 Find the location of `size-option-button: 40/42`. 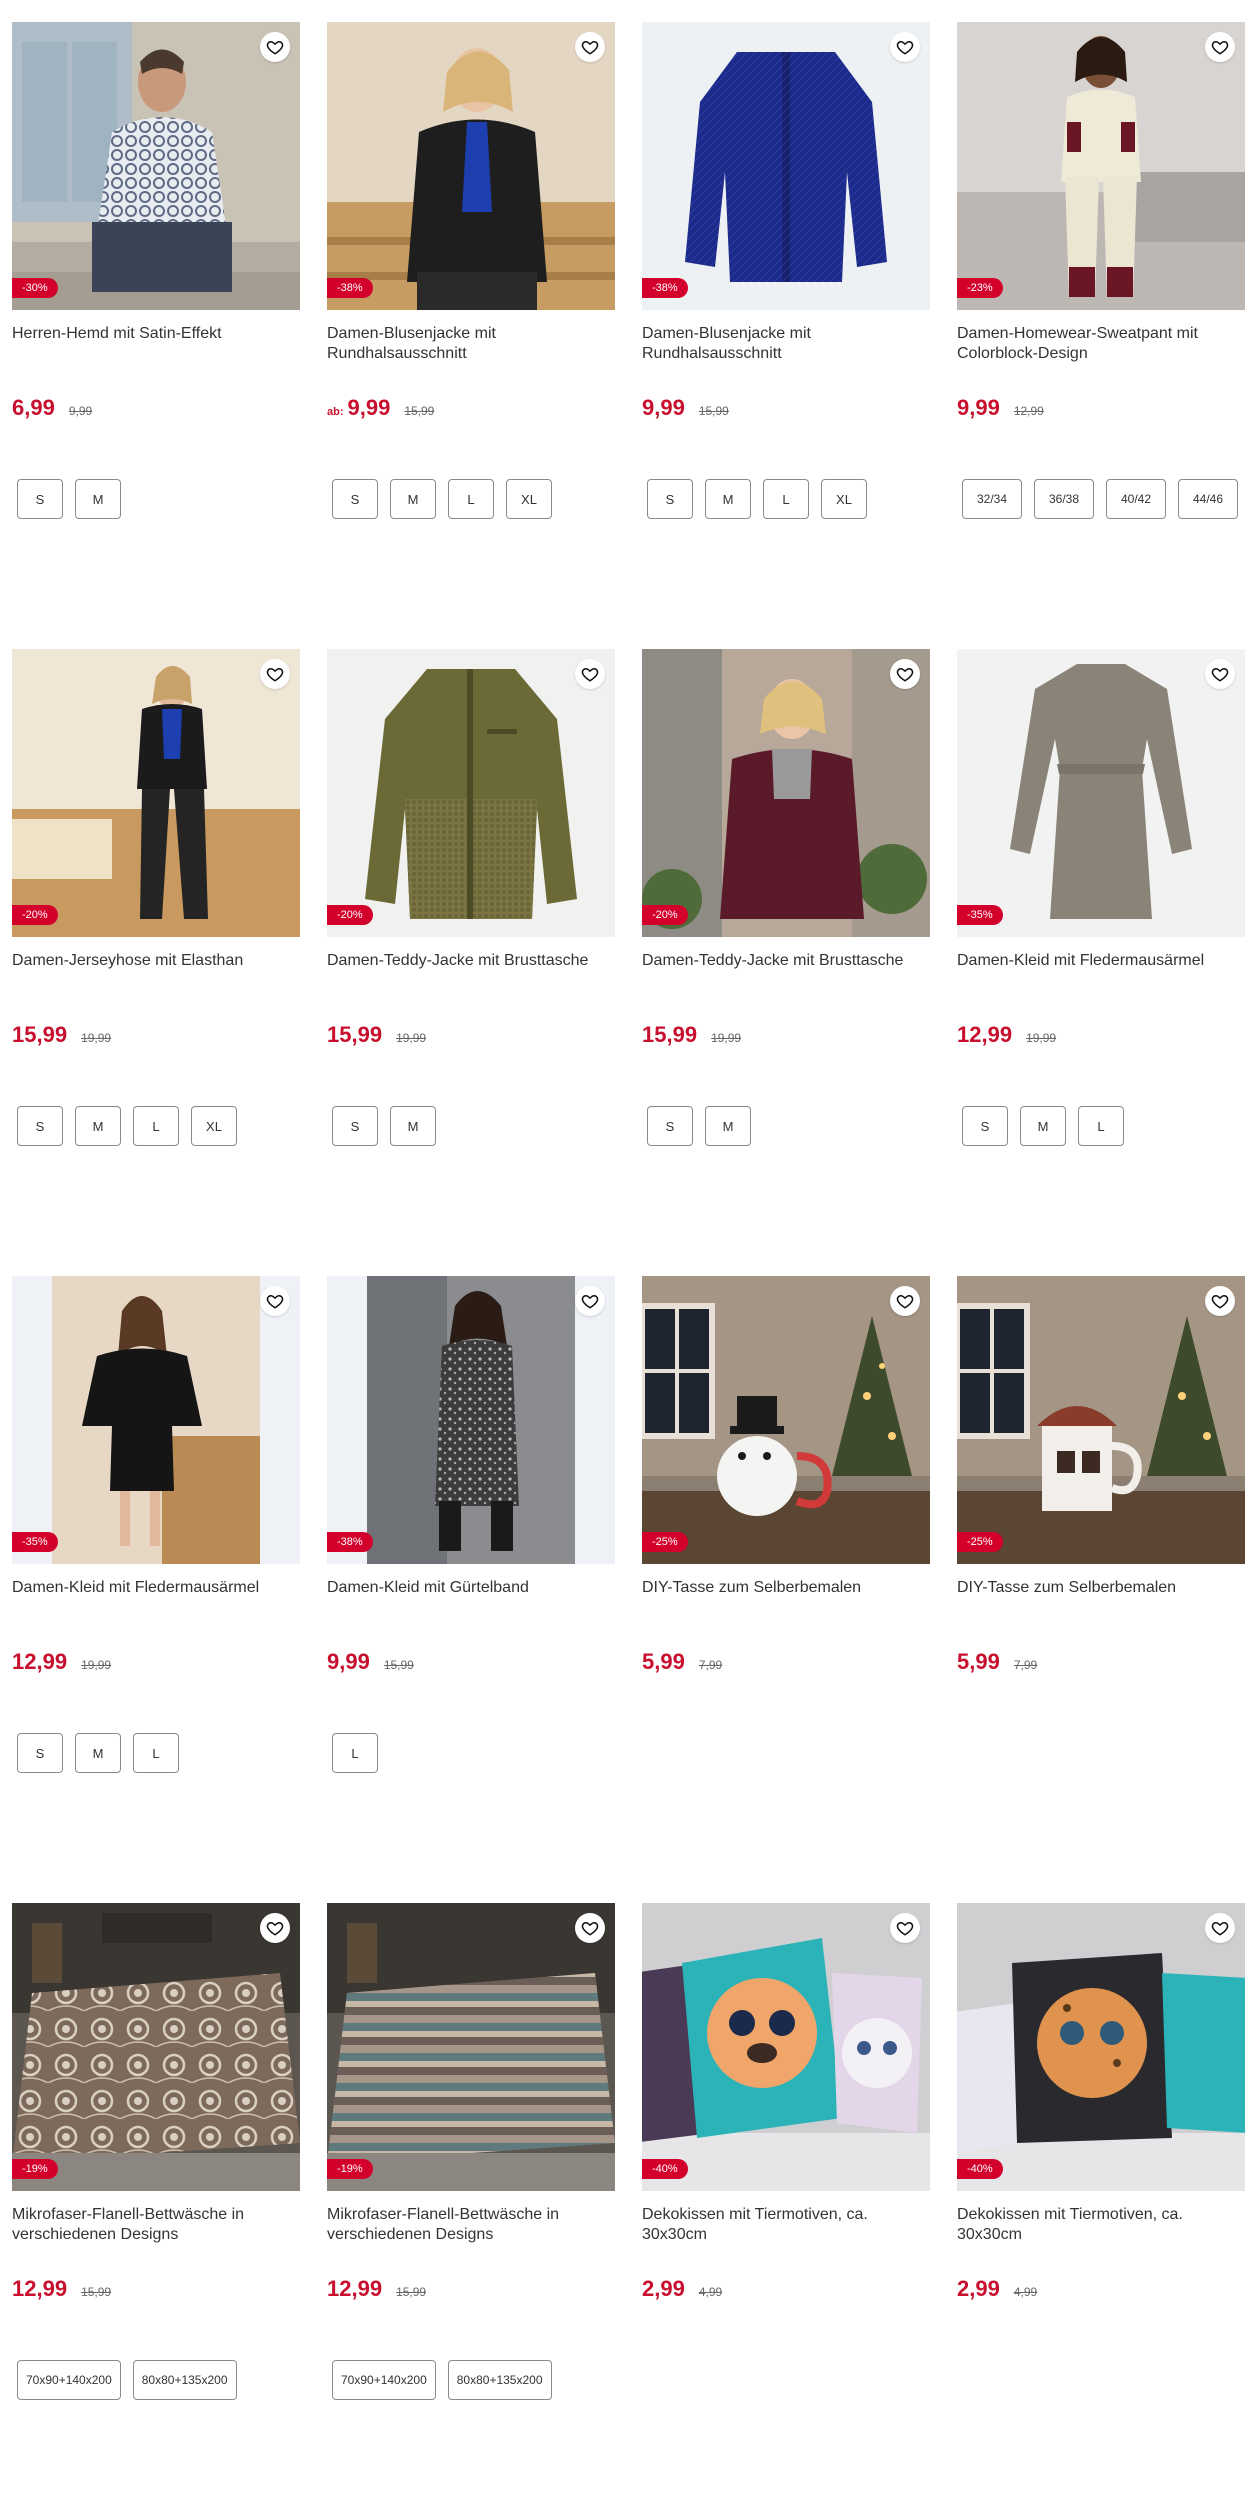

size-option-button: 40/42 is located at coordinates (1136, 499).